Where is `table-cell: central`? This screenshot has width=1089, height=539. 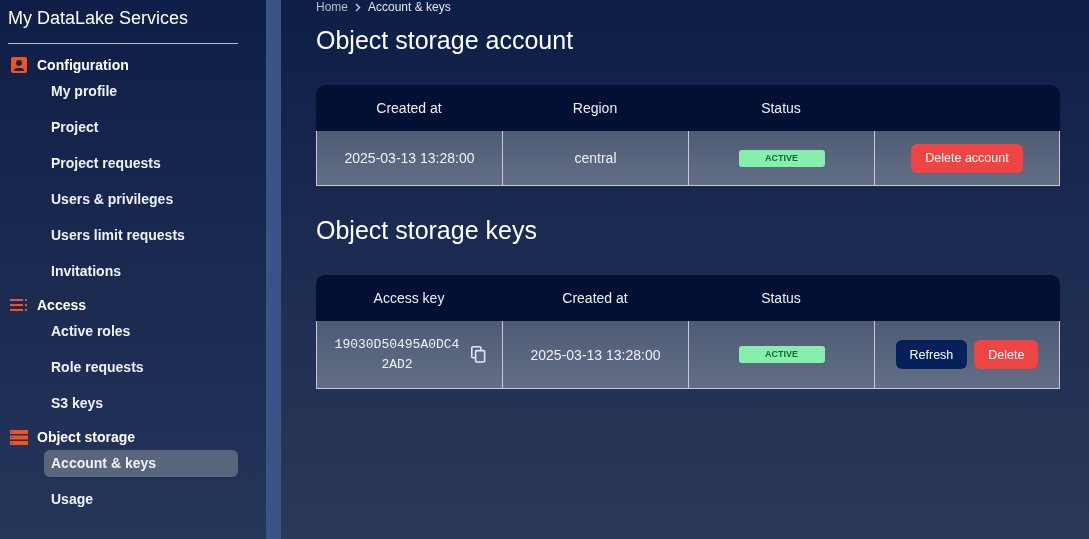 table-cell: central is located at coordinates (595, 158).